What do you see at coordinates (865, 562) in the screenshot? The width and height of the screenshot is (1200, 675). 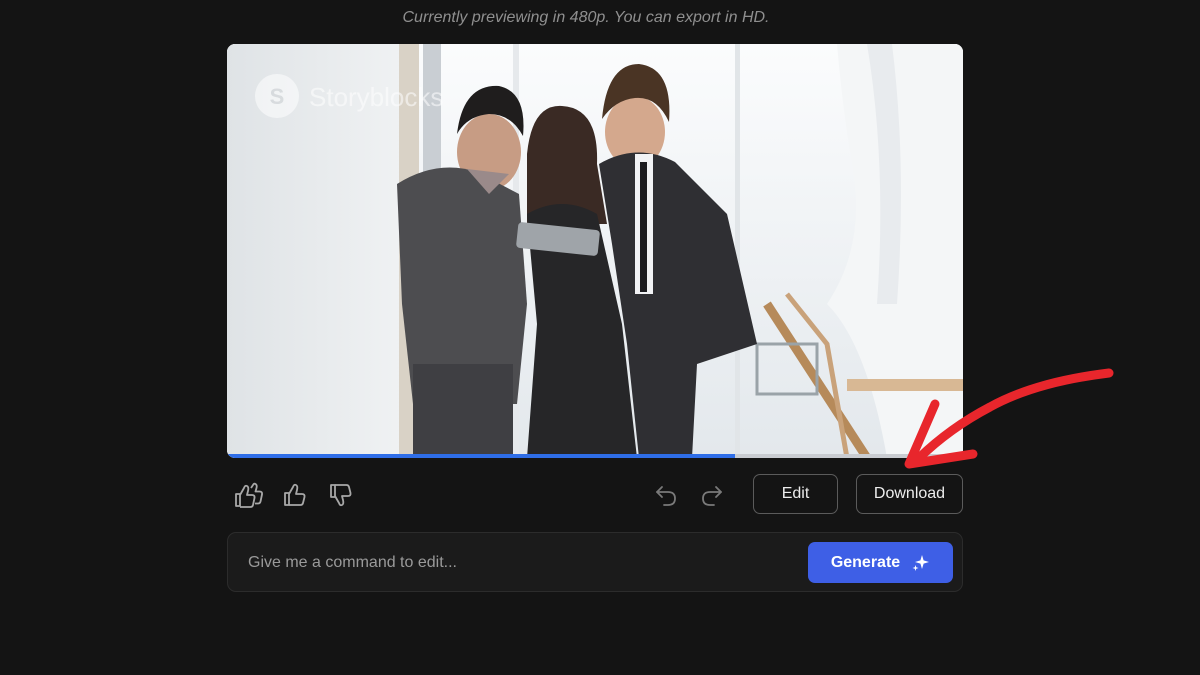 I see `generate-label: Generate` at bounding box center [865, 562].